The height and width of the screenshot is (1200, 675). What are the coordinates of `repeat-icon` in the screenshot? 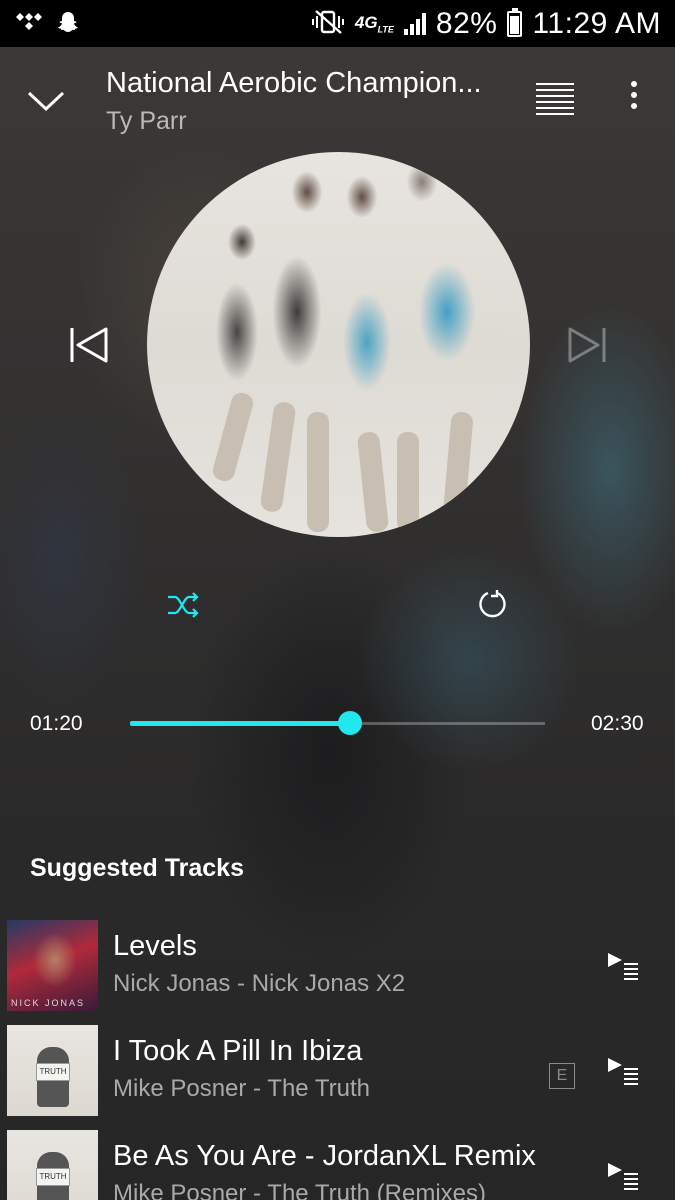 It's located at (492, 604).